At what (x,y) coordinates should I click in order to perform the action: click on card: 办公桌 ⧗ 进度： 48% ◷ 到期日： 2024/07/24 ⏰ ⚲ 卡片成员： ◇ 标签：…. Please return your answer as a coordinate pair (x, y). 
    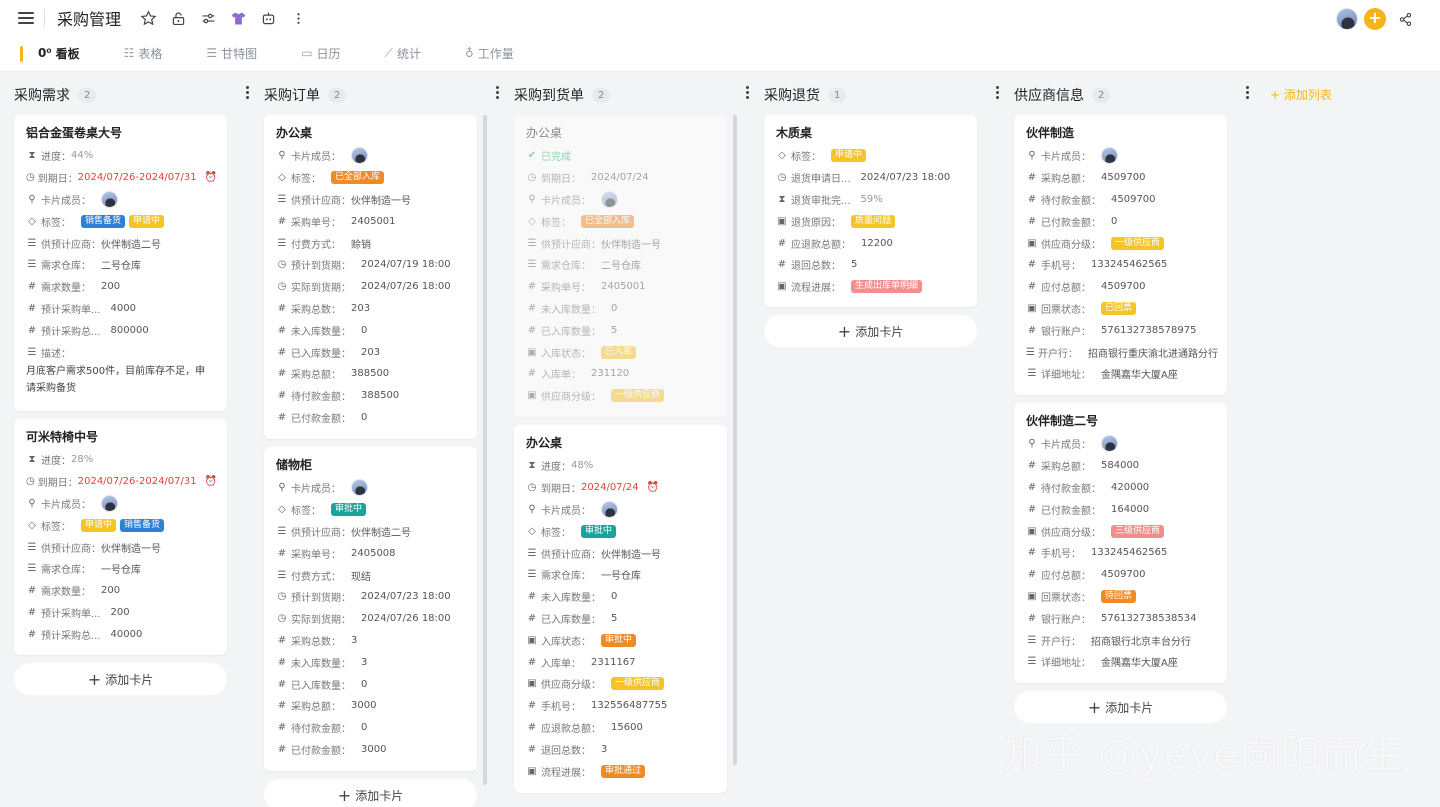
    Looking at the image, I should click on (620, 609).